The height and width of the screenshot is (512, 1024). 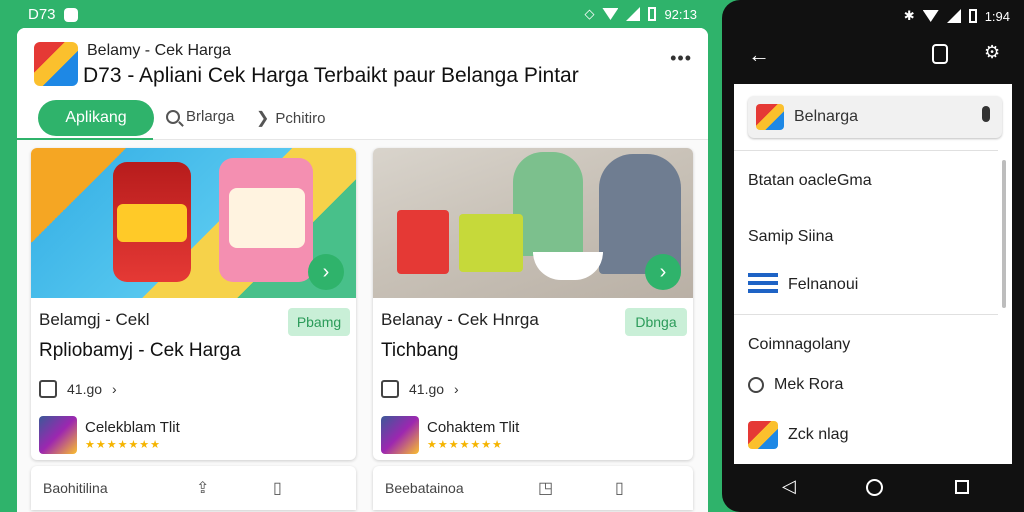 What do you see at coordinates (300, 118) in the screenshot?
I see `tab-label: Pchitiro` at bounding box center [300, 118].